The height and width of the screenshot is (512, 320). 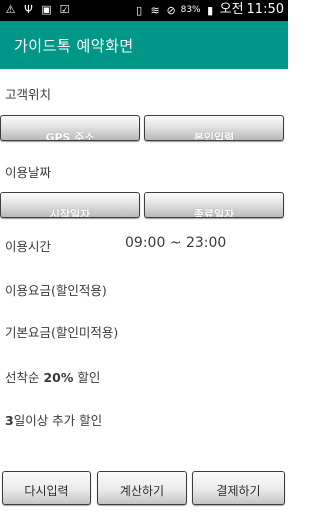 What do you see at coordinates (28, 246) in the screenshot?
I see `time-label: 이용시간` at bounding box center [28, 246].